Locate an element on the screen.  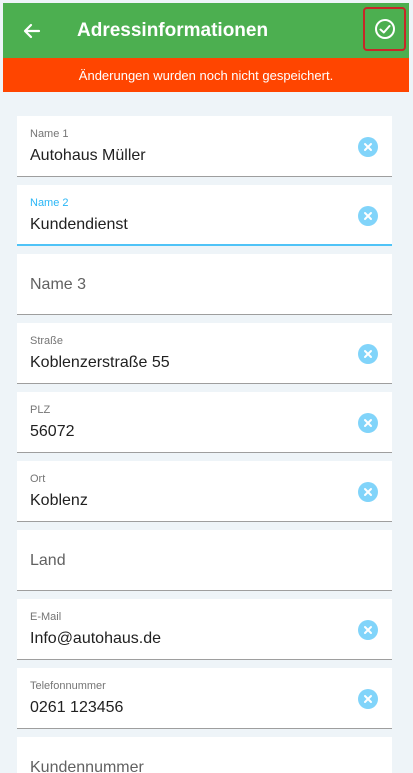
field-value: 56072 is located at coordinates (52, 432).